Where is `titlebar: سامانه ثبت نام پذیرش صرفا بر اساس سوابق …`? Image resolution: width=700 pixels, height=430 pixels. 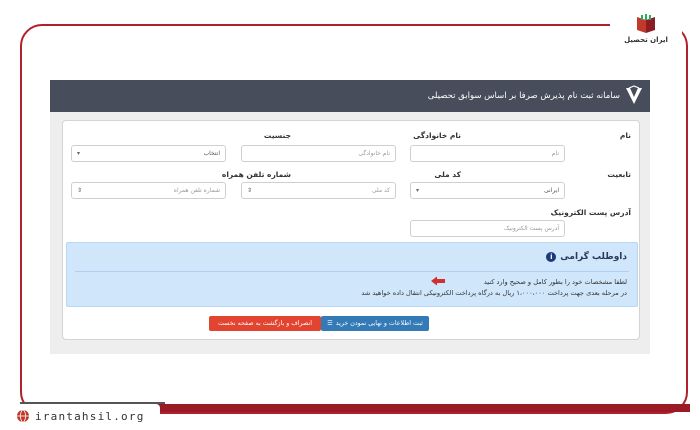
titlebar: سامانه ثبت نام پذیرش صرفا بر اساس سوابق … is located at coordinates (350, 96).